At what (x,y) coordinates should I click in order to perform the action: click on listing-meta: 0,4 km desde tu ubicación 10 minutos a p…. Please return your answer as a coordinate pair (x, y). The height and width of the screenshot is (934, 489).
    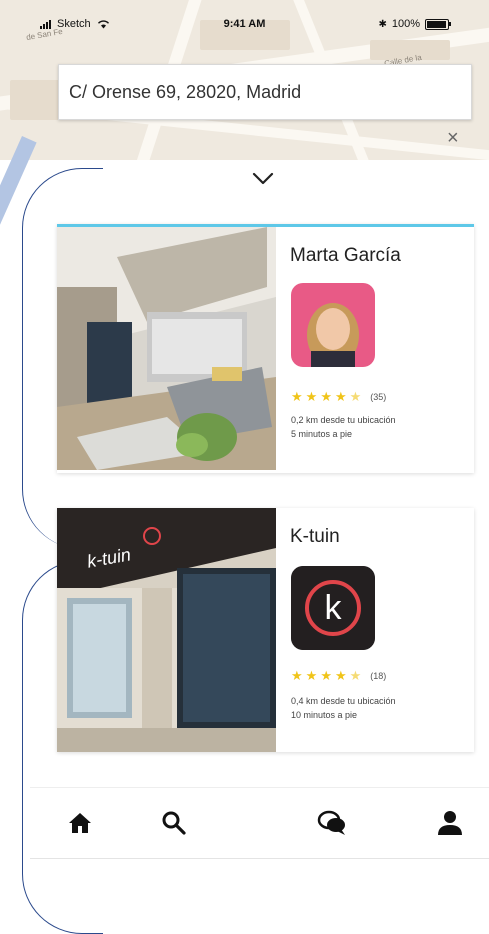
    Looking at the image, I should click on (343, 708).